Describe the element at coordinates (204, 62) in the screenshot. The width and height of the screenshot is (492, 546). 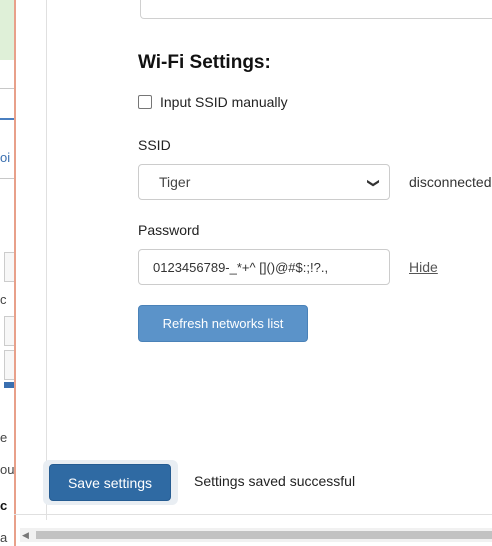
I see `wifi-settings-heading: Wi-Fi Settings:` at that location.